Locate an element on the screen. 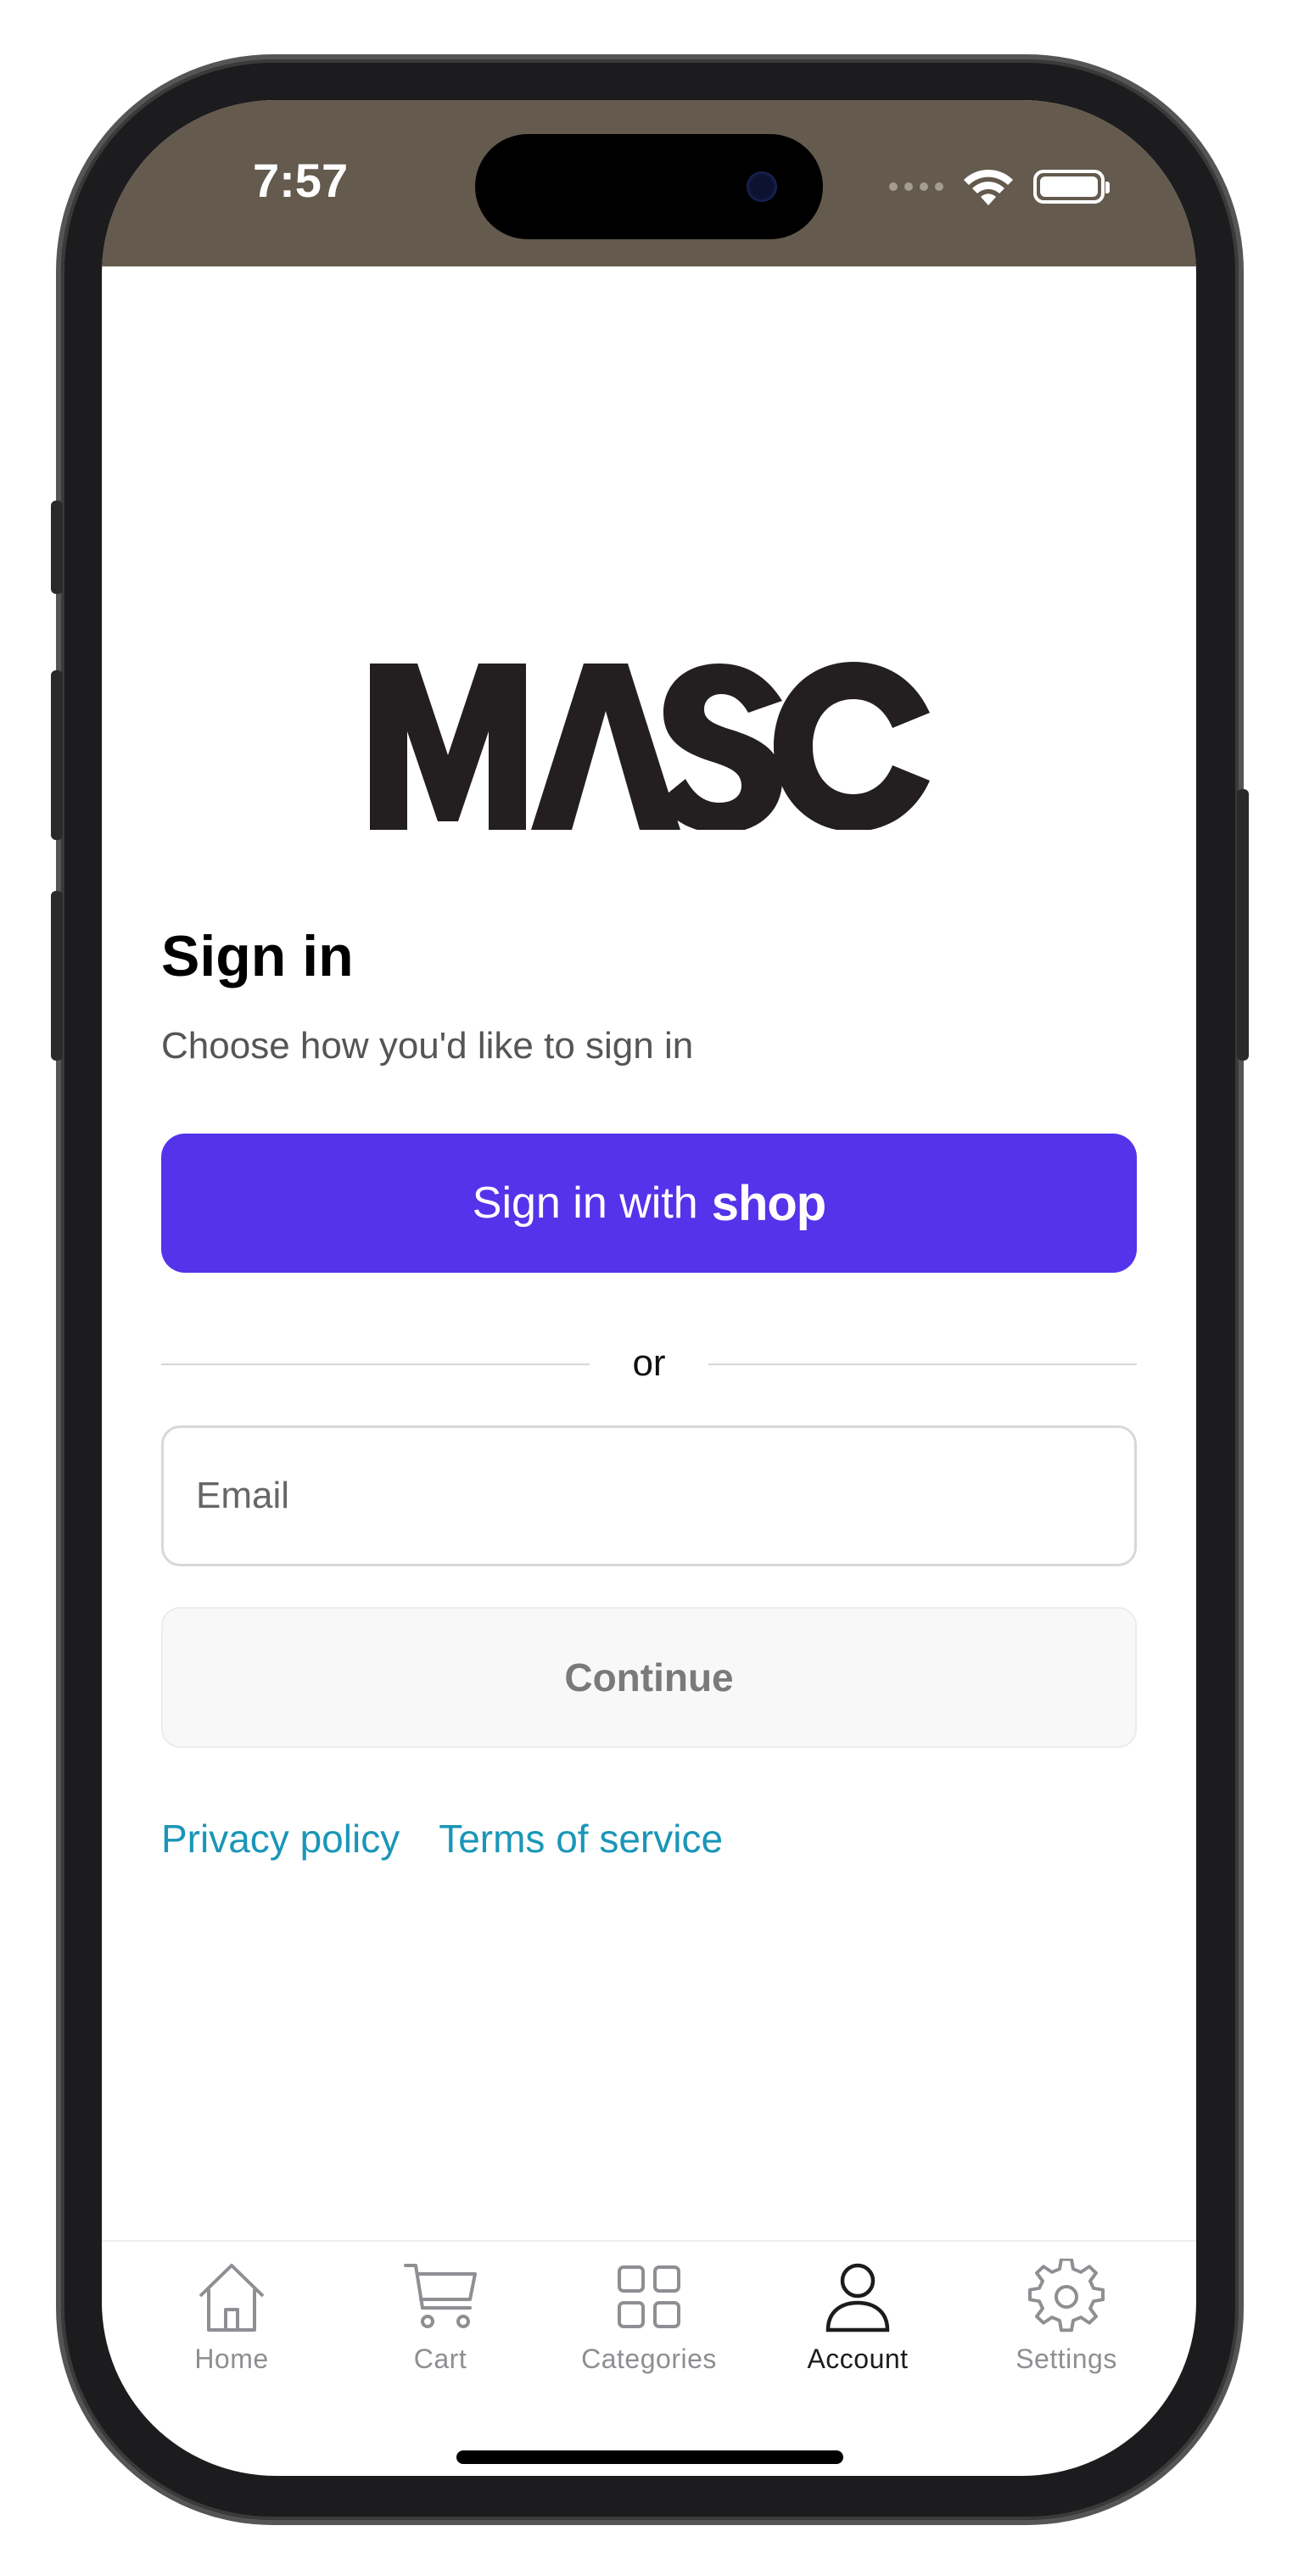 The height and width of the screenshot is (2576, 1298). tab-label: Settings is located at coordinates (1066, 2359).